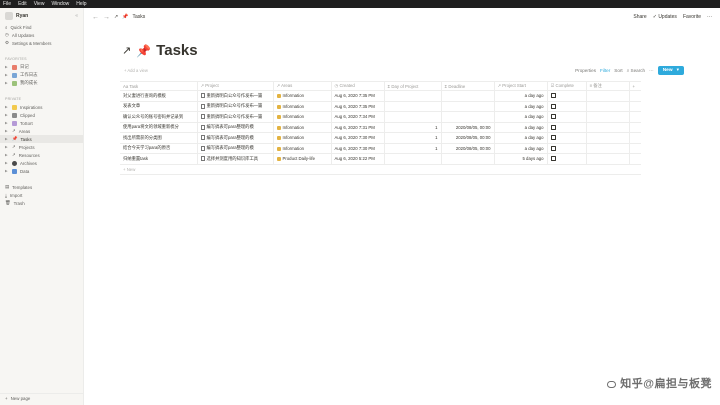 The width and height of the screenshot is (720, 405). Describe the element at coordinates (159, 86) in the screenshot. I see `column-header-task: Aa Task` at that location.